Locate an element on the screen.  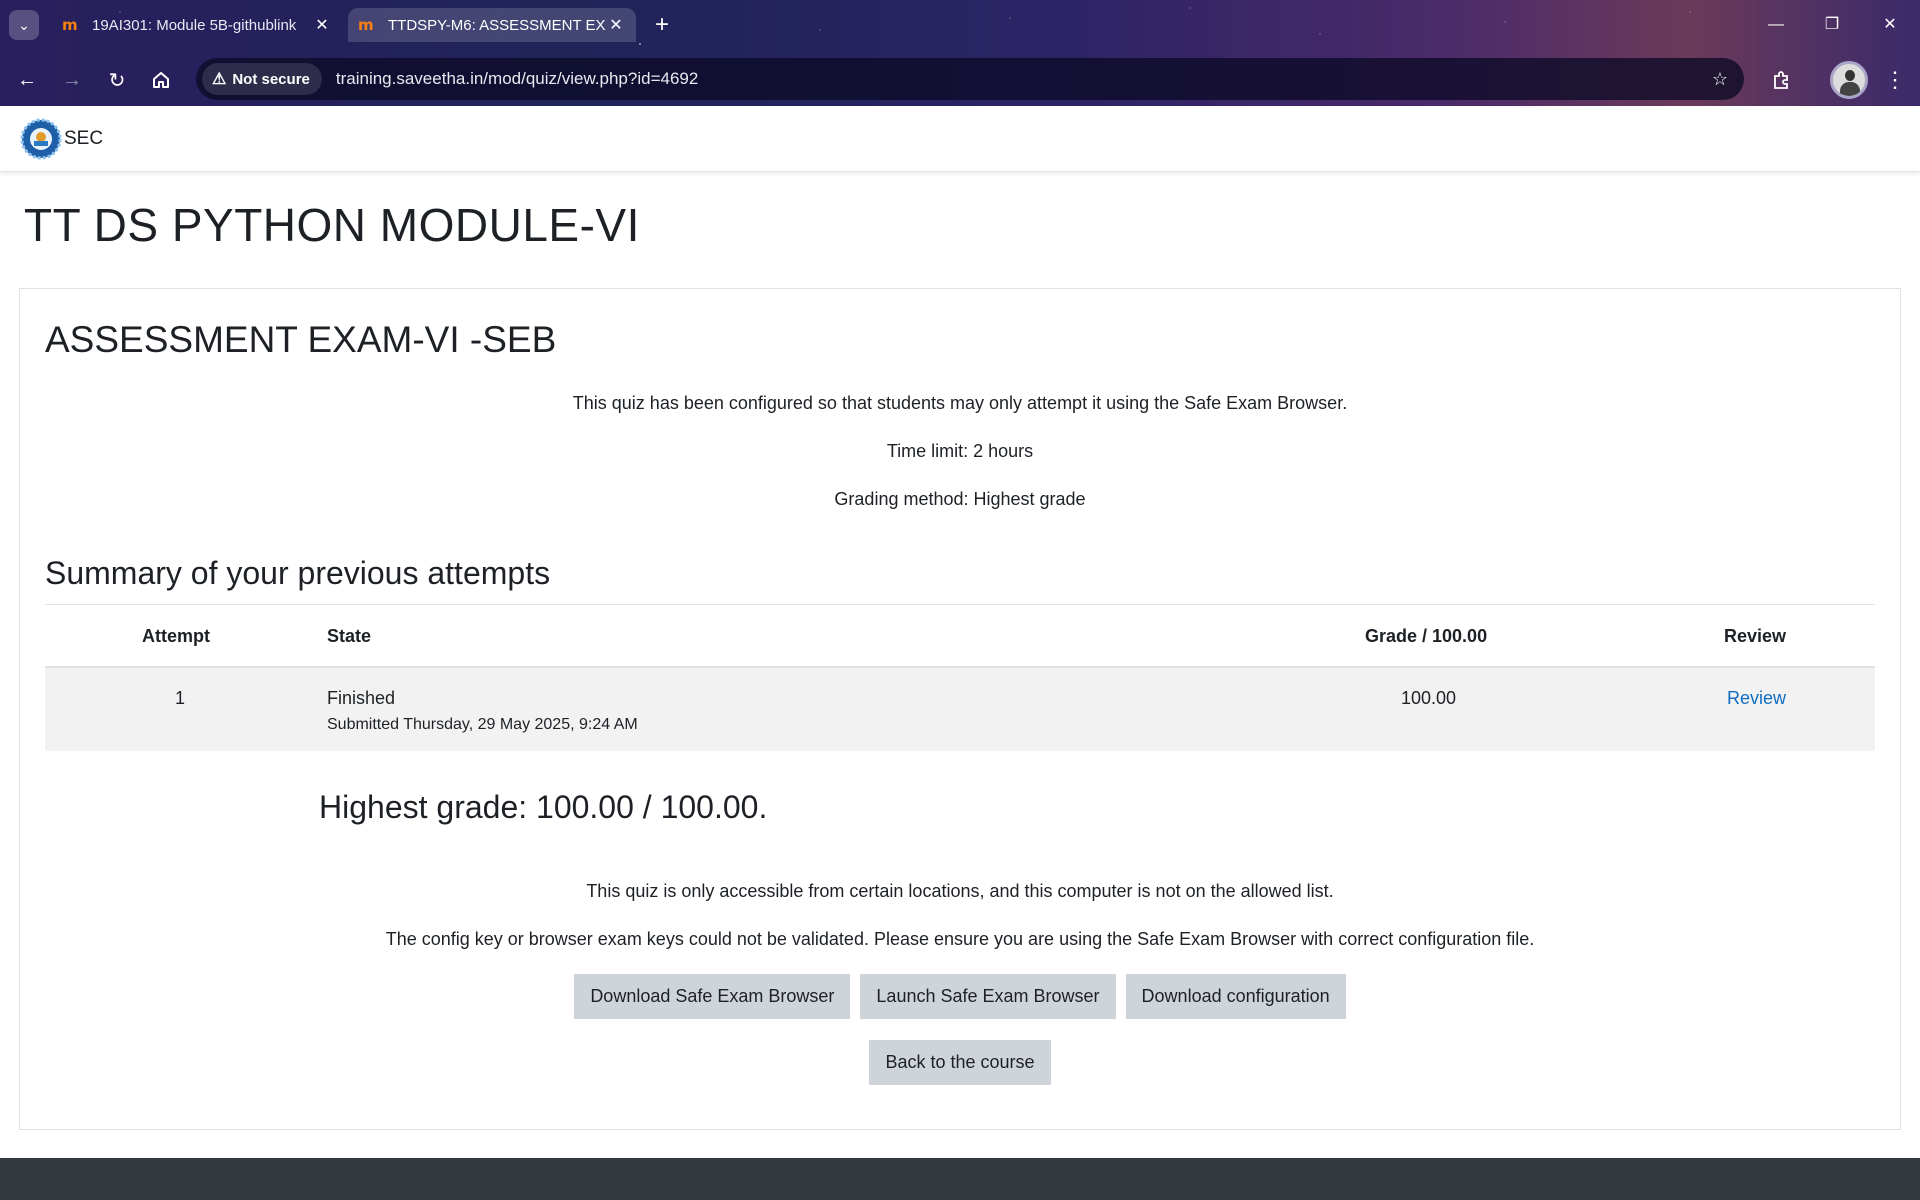
back-to-course-button: Back to the course is located at coordinates (960, 1062).